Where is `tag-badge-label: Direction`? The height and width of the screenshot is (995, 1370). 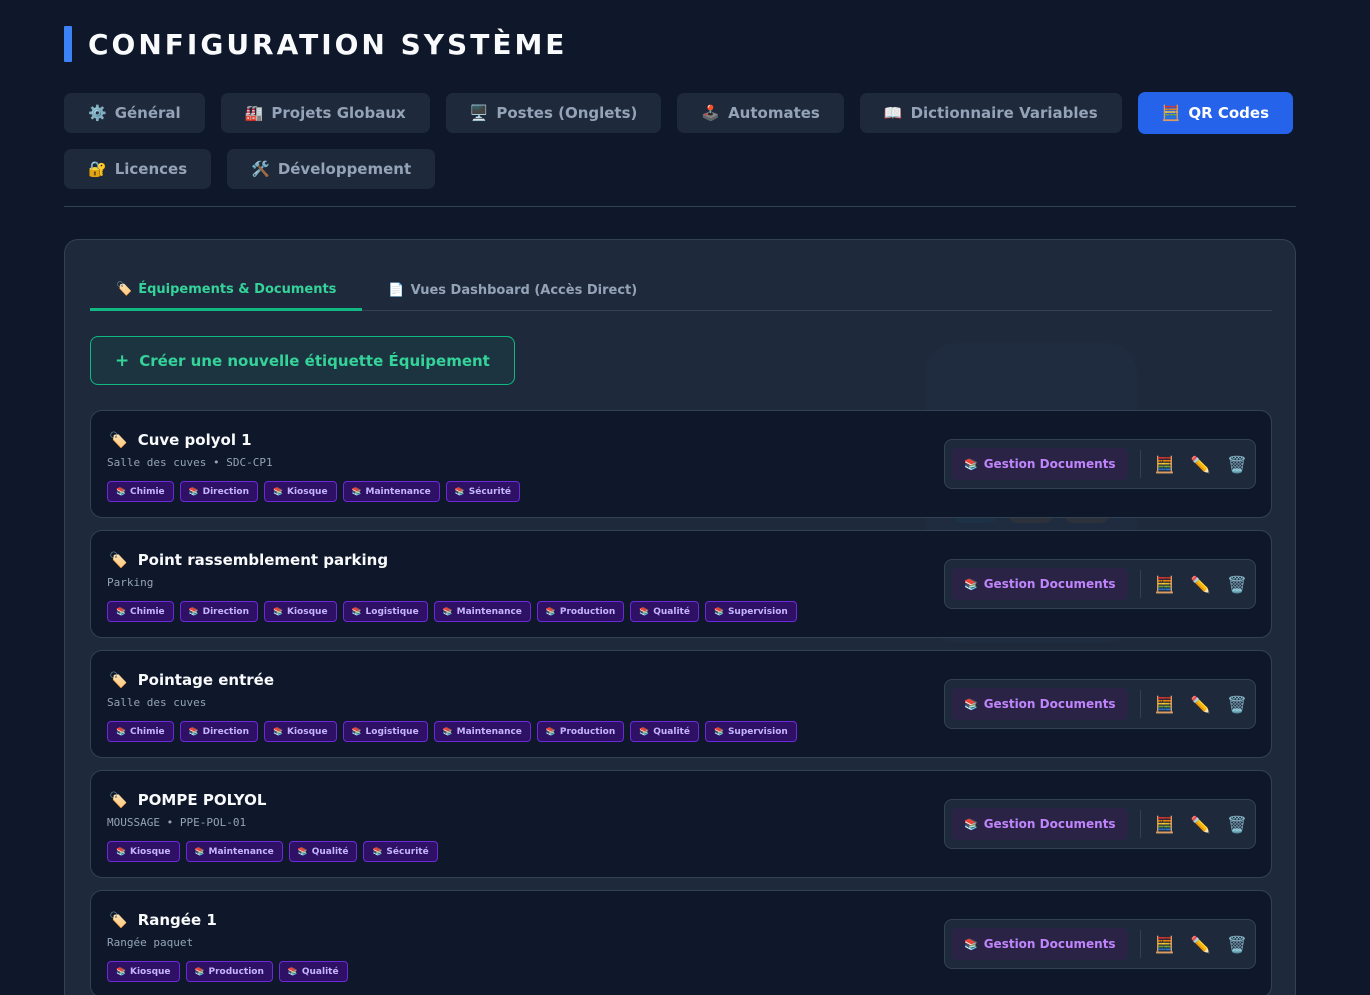 tag-badge-label: Direction is located at coordinates (226, 731).